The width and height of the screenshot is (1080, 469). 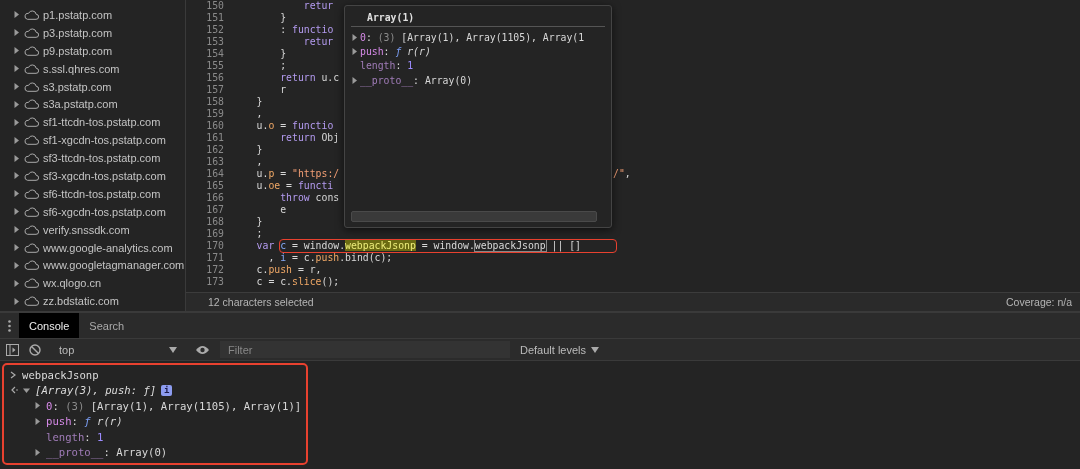 What do you see at coordinates (560, 349) in the screenshot?
I see `log-levels-dropdown: Default levels` at bounding box center [560, 349].